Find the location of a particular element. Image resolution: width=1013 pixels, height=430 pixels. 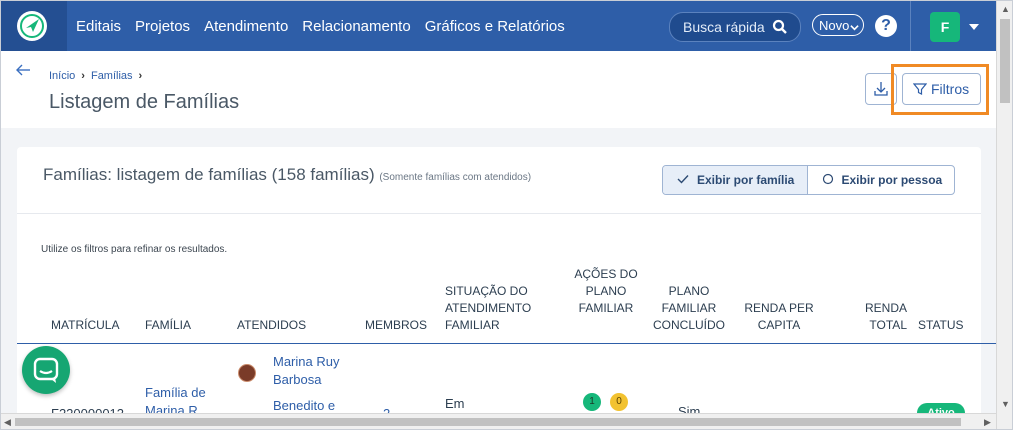

user-avatar: F is located at coordinates (945, 27).